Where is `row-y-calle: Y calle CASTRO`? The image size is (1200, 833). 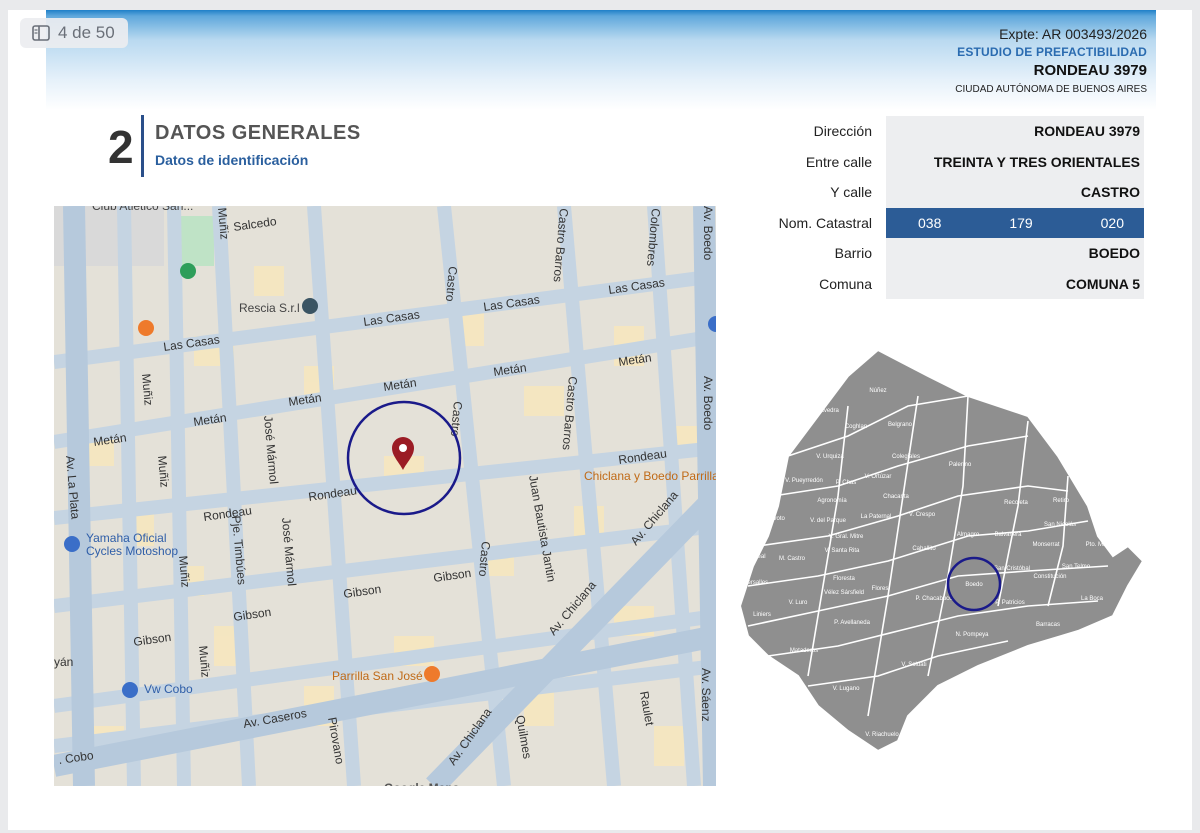
row-y-calle: Y calle CASTRO is located at coordinates (956, 192).